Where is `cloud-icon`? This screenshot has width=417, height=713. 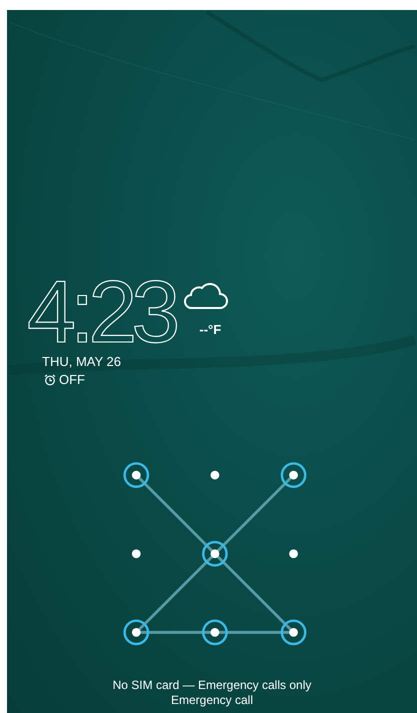 cloud-icon is located at coordinates (205, 295).